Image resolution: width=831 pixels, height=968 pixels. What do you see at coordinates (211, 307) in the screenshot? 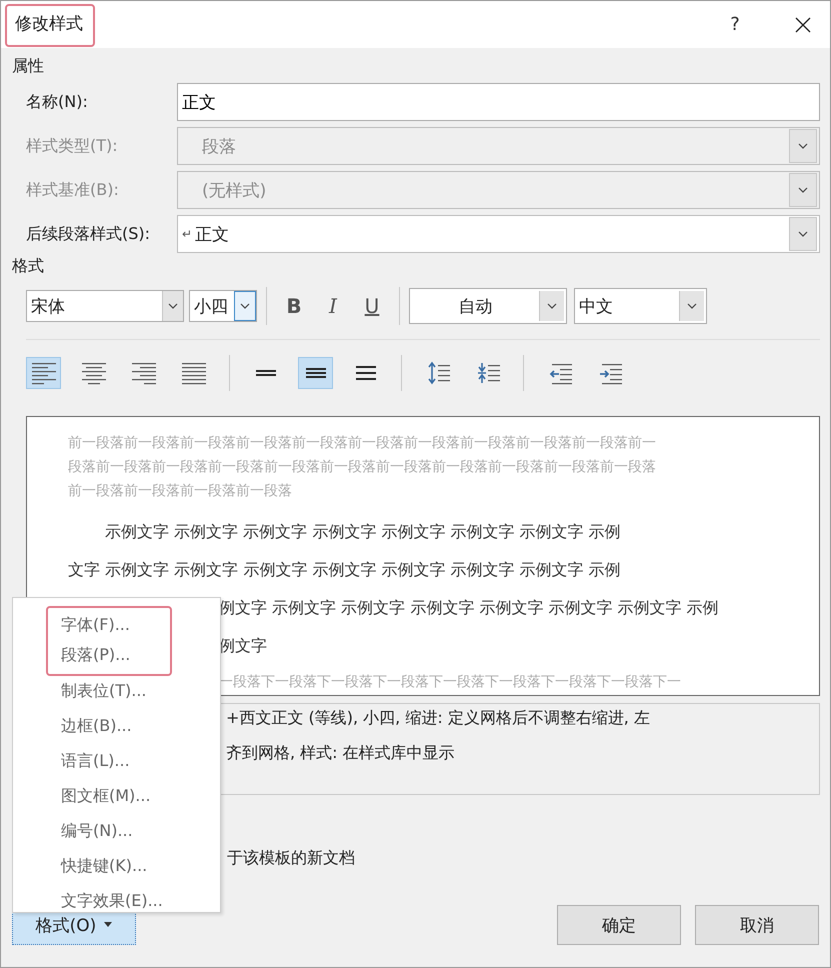
I see `dropdown-value: 小四` at bounding box center [211, 307].